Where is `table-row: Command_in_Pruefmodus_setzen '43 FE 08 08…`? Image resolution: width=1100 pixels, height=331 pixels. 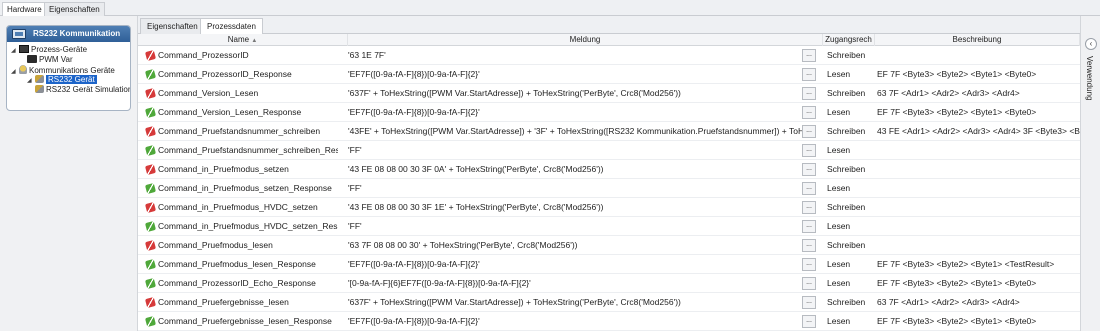 table-row: Command_in_Pruefmodus_setzen '43 FE 08 08… is located at coordinates (609, 169).